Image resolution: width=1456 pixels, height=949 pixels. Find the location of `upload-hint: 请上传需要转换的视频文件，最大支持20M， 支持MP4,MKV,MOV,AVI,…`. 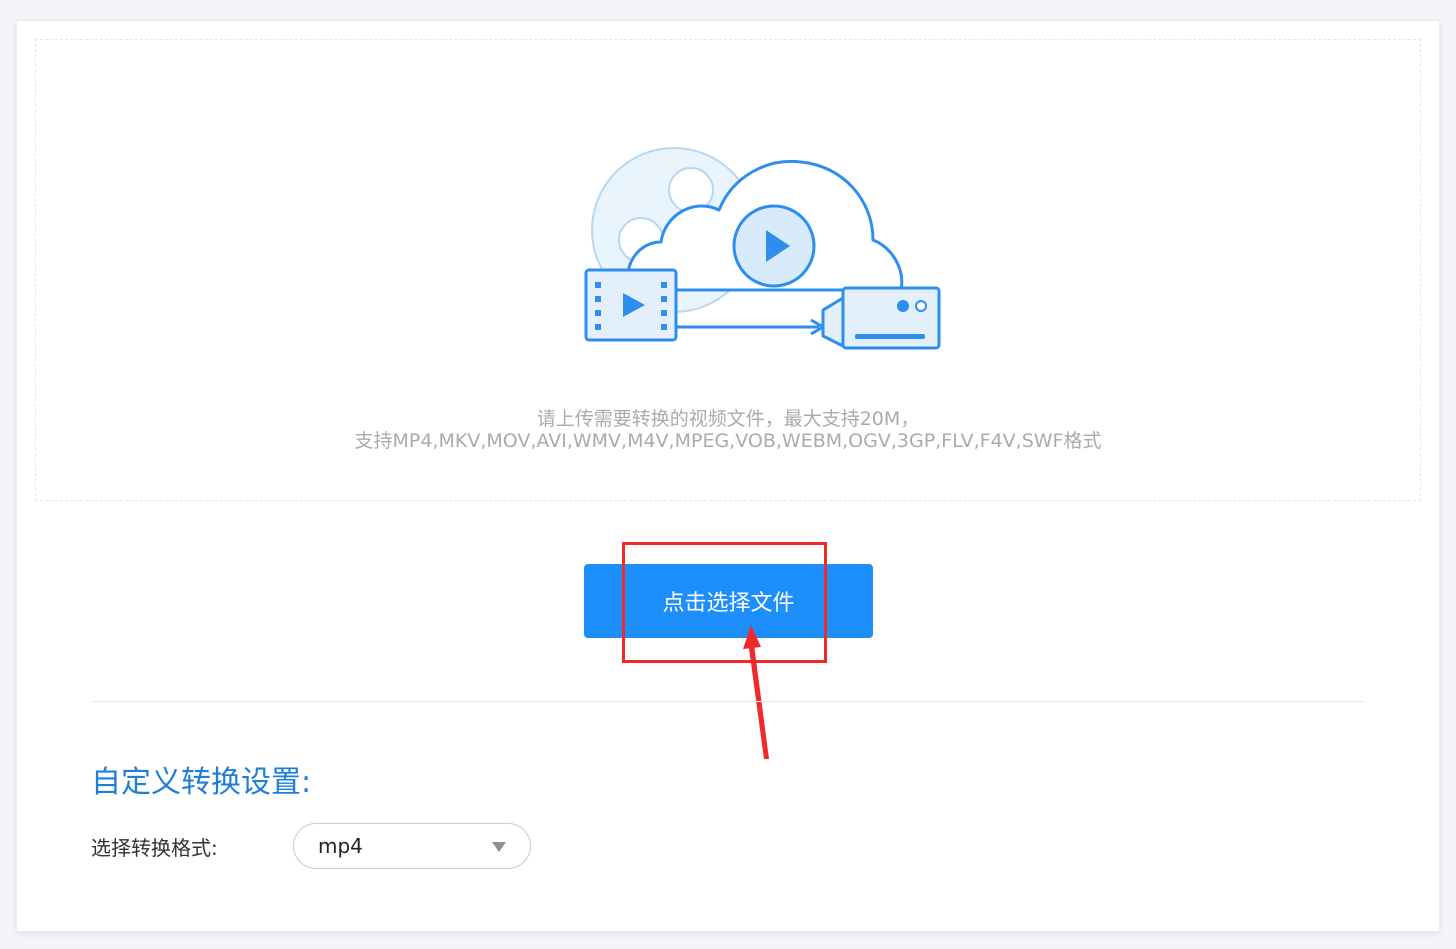

upload-hint: 请上传需要转换的视频文件，最大支持20M， 支持MP4,MKV,MOV,AVI,… is located at coordinates (728, 430).